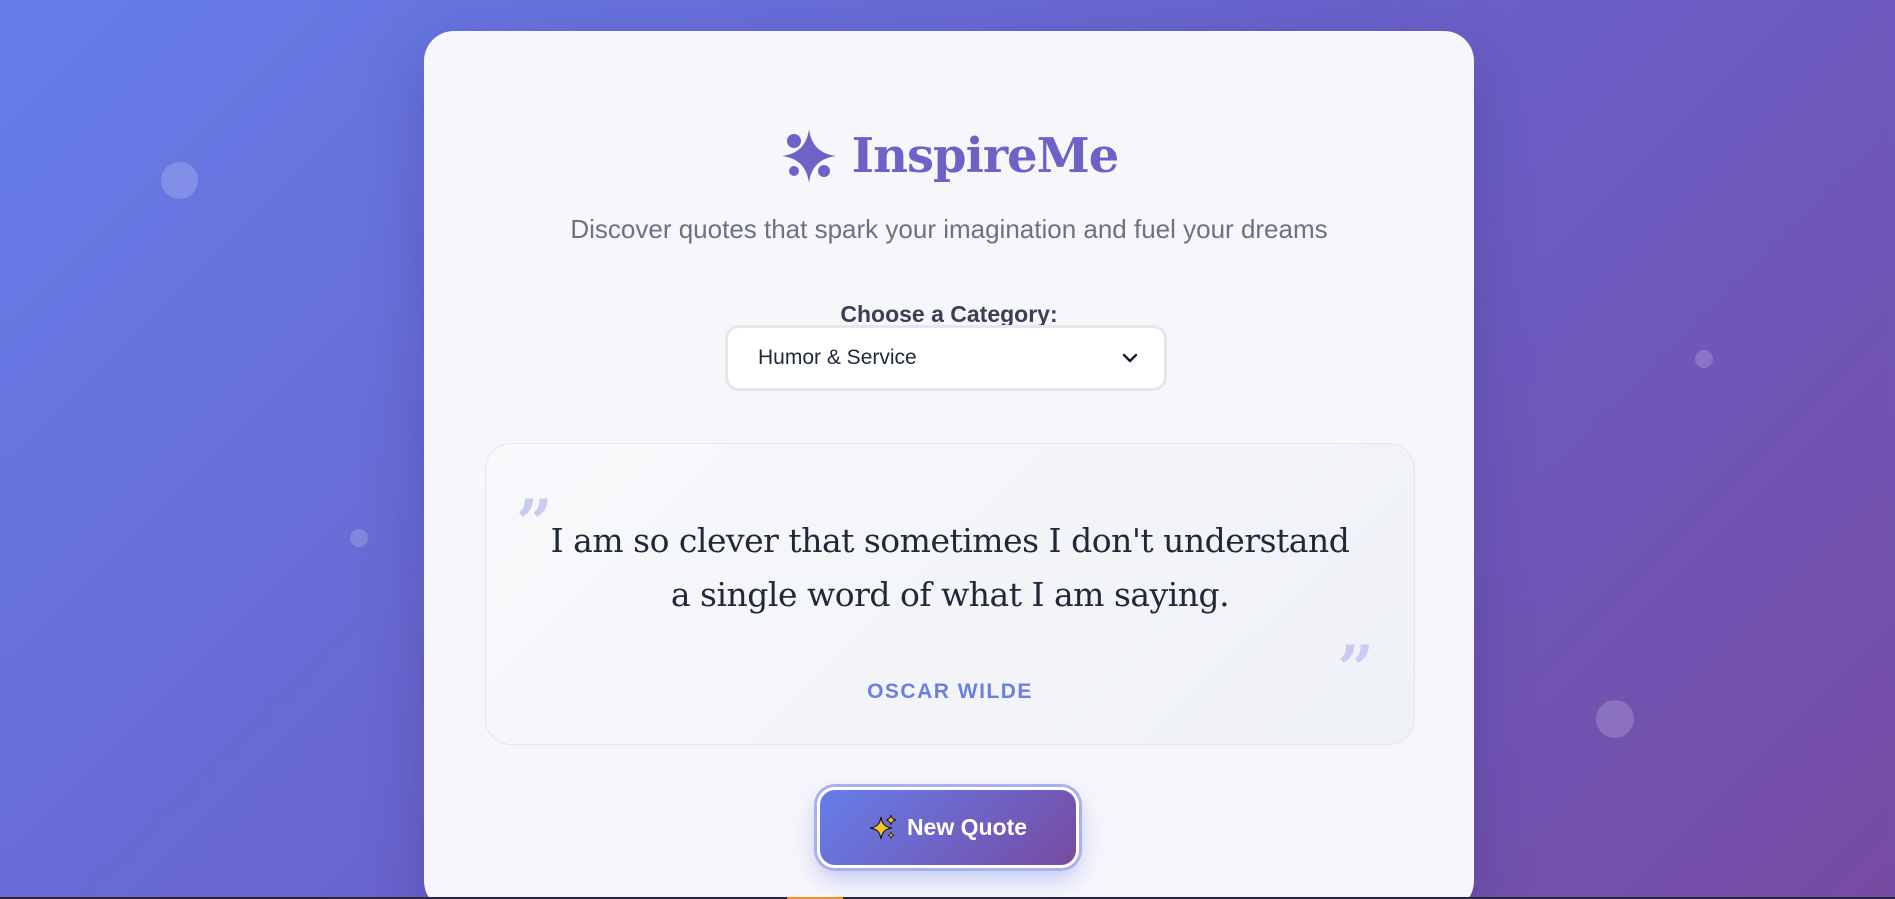  What do you see at coordinates (950, 691) in the screenshot?
I see `quote-author: OSCAR WILDE` at bounding box center [950, 691].